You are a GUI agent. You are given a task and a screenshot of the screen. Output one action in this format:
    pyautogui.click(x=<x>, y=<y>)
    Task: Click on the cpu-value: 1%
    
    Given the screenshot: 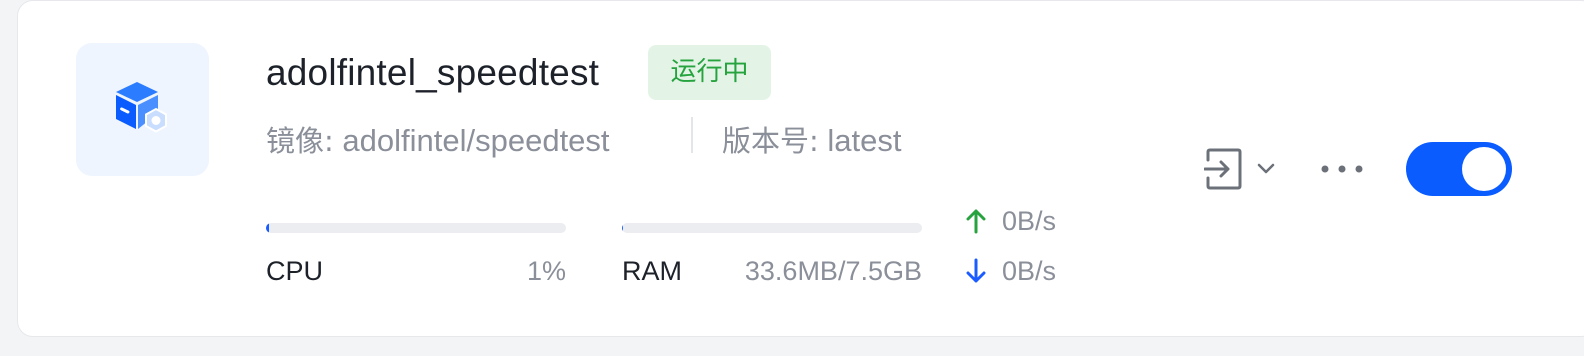 What is the action you would take?
    pyautogui.click(x=546, y=271)
    